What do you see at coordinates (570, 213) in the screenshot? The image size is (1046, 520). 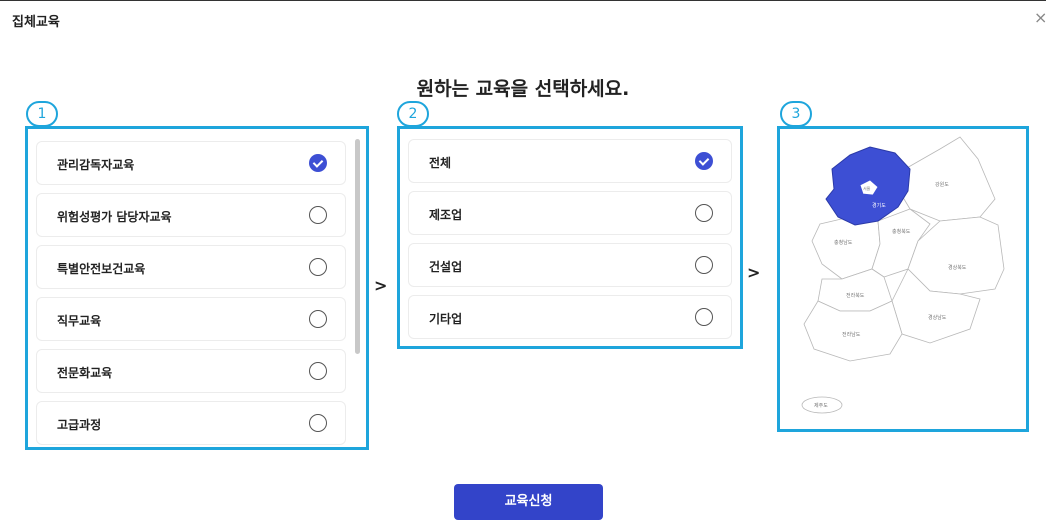 I see `industry-option-2: 제조업` at bounding box center [570, 213].